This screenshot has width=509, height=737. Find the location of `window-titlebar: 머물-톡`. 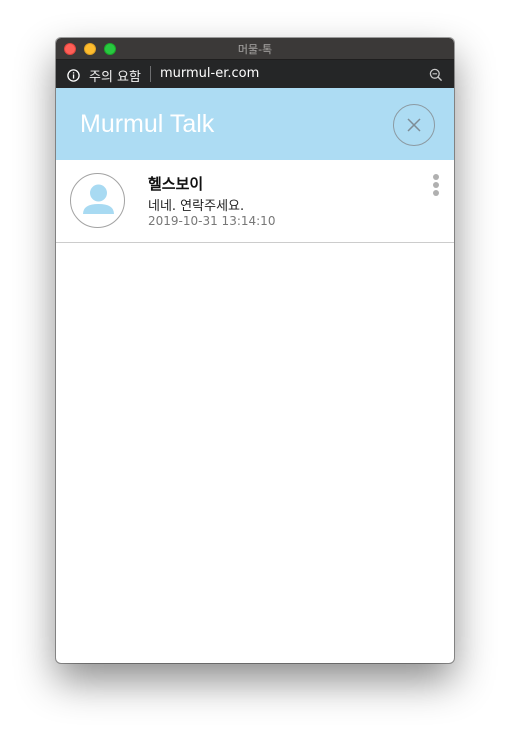

window-titlebar: 머물-톡 is located at coordinates (255, 49).